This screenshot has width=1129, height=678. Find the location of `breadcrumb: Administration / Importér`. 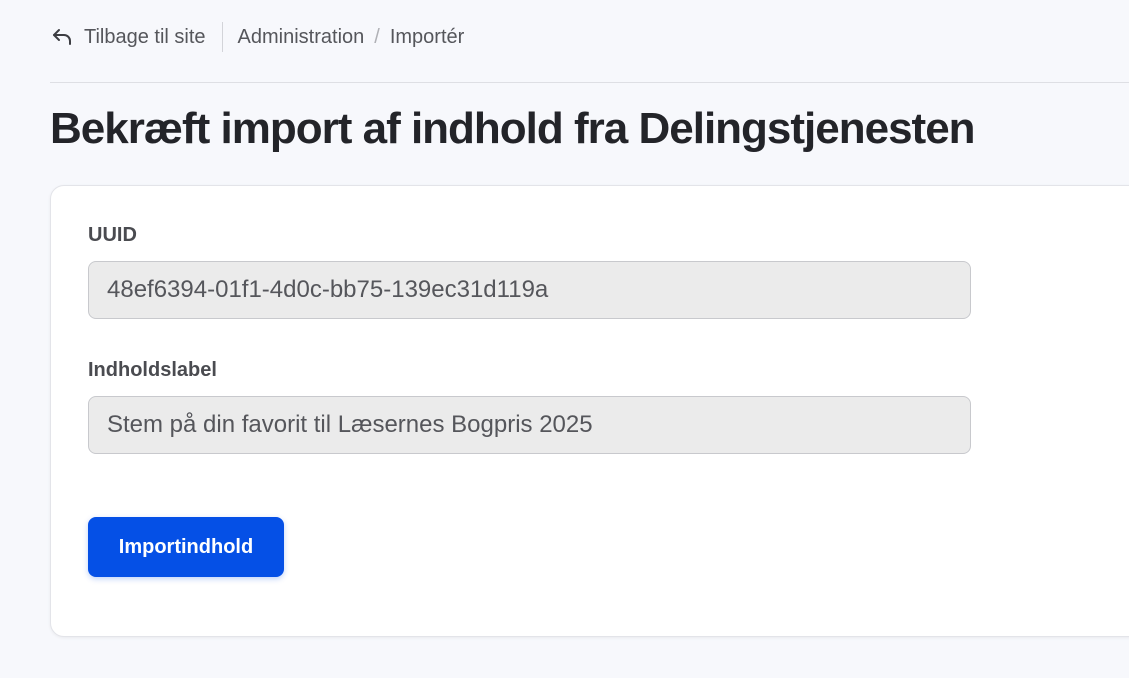

breadcrumb: Administration / Importér is located at coordinates (351, 37).